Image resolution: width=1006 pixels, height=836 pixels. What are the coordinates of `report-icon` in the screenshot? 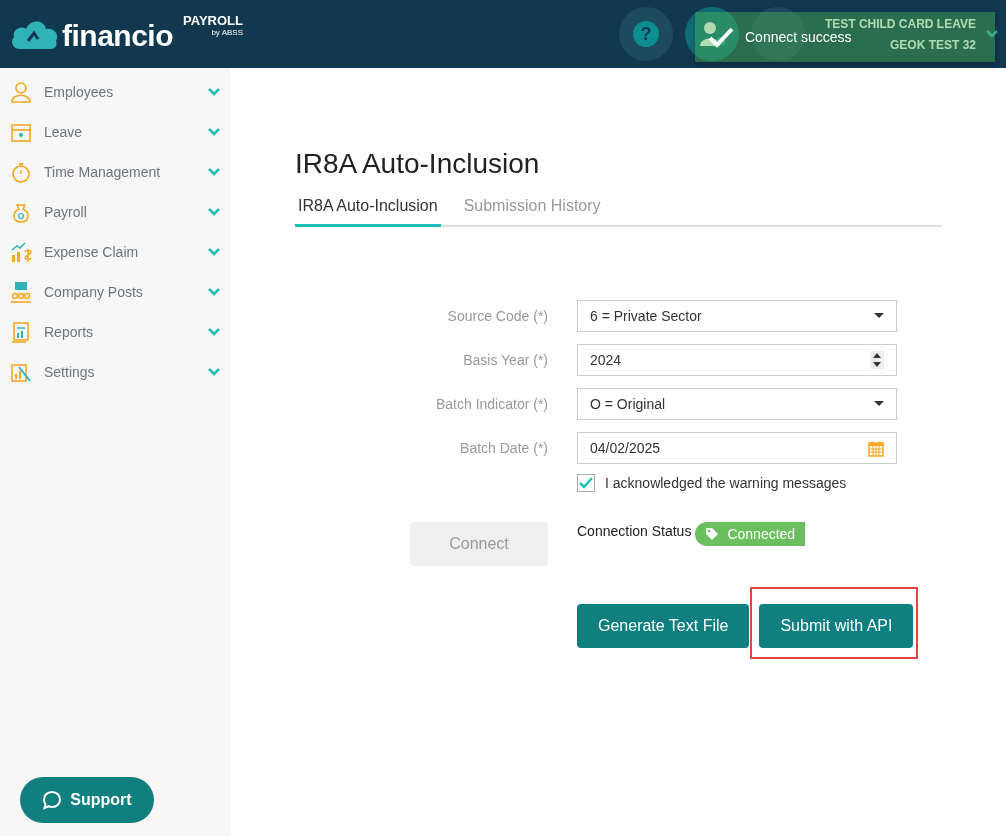 It's located at (21, 332).